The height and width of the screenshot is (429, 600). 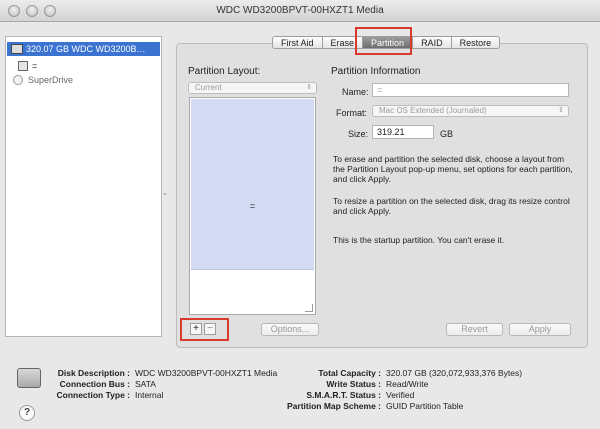 I want to click on volume-list-item: =, so click(x=34, y=66).